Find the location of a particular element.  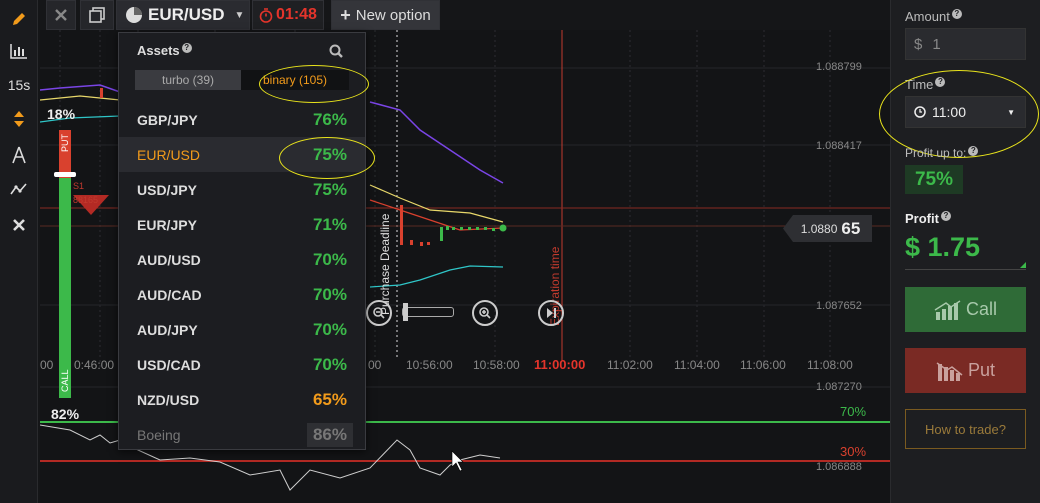

asset-row-name: AUD/JPY is located at coordinates (167, 329).